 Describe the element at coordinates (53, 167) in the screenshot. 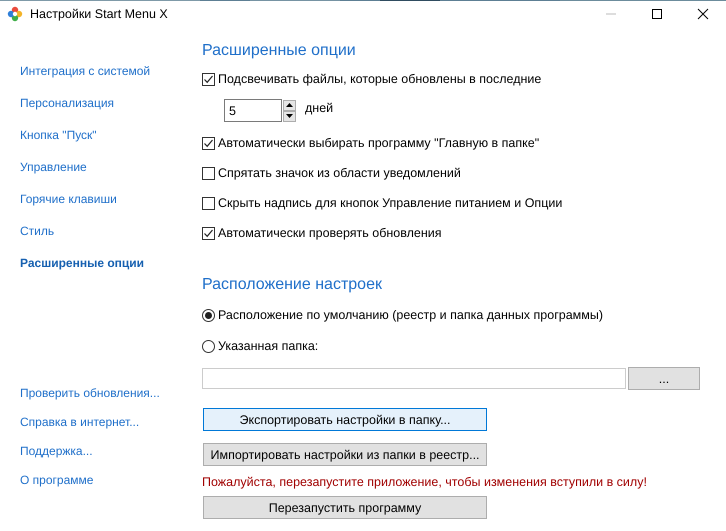

I see `sidebar-item: Управление` at that location.